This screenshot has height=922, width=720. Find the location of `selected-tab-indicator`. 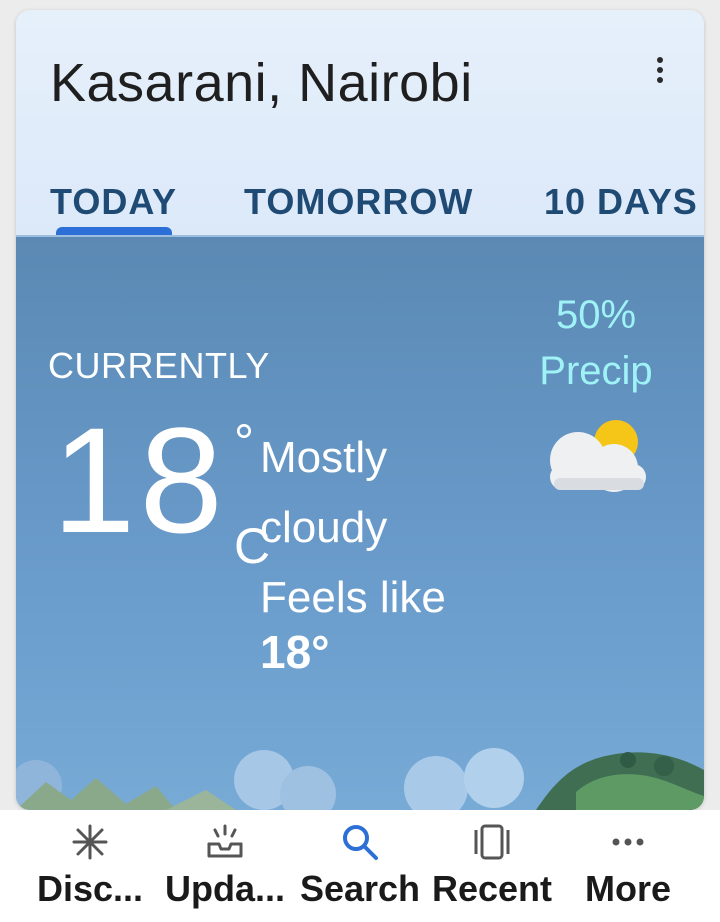

selected-tab-indicator is located at coordinates (114, 231).